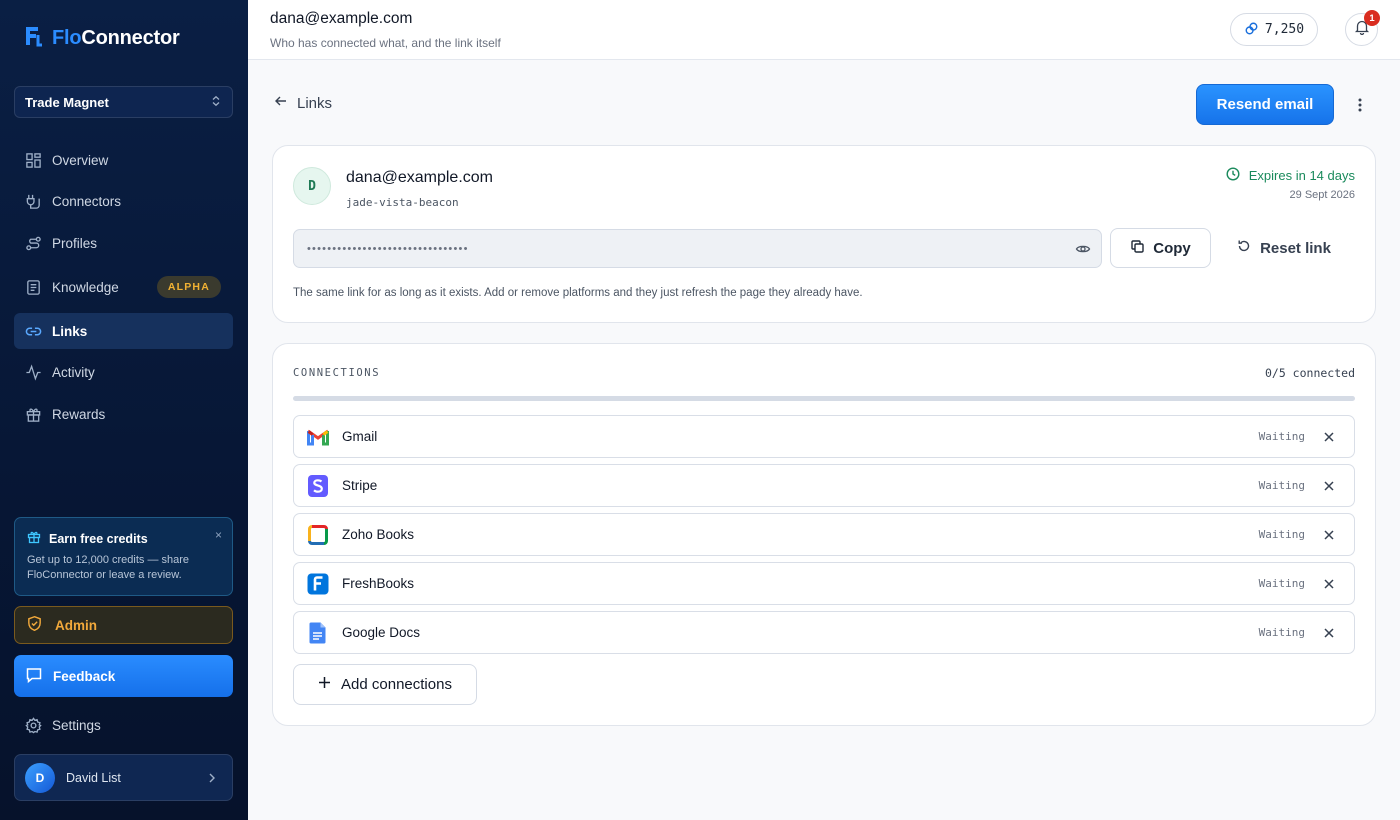 This screenshot has height=820, width=1400. Describe the element at coordinates (1309, 373) in the screenshot. I see `connections-count: 0/5 connected` at that location.